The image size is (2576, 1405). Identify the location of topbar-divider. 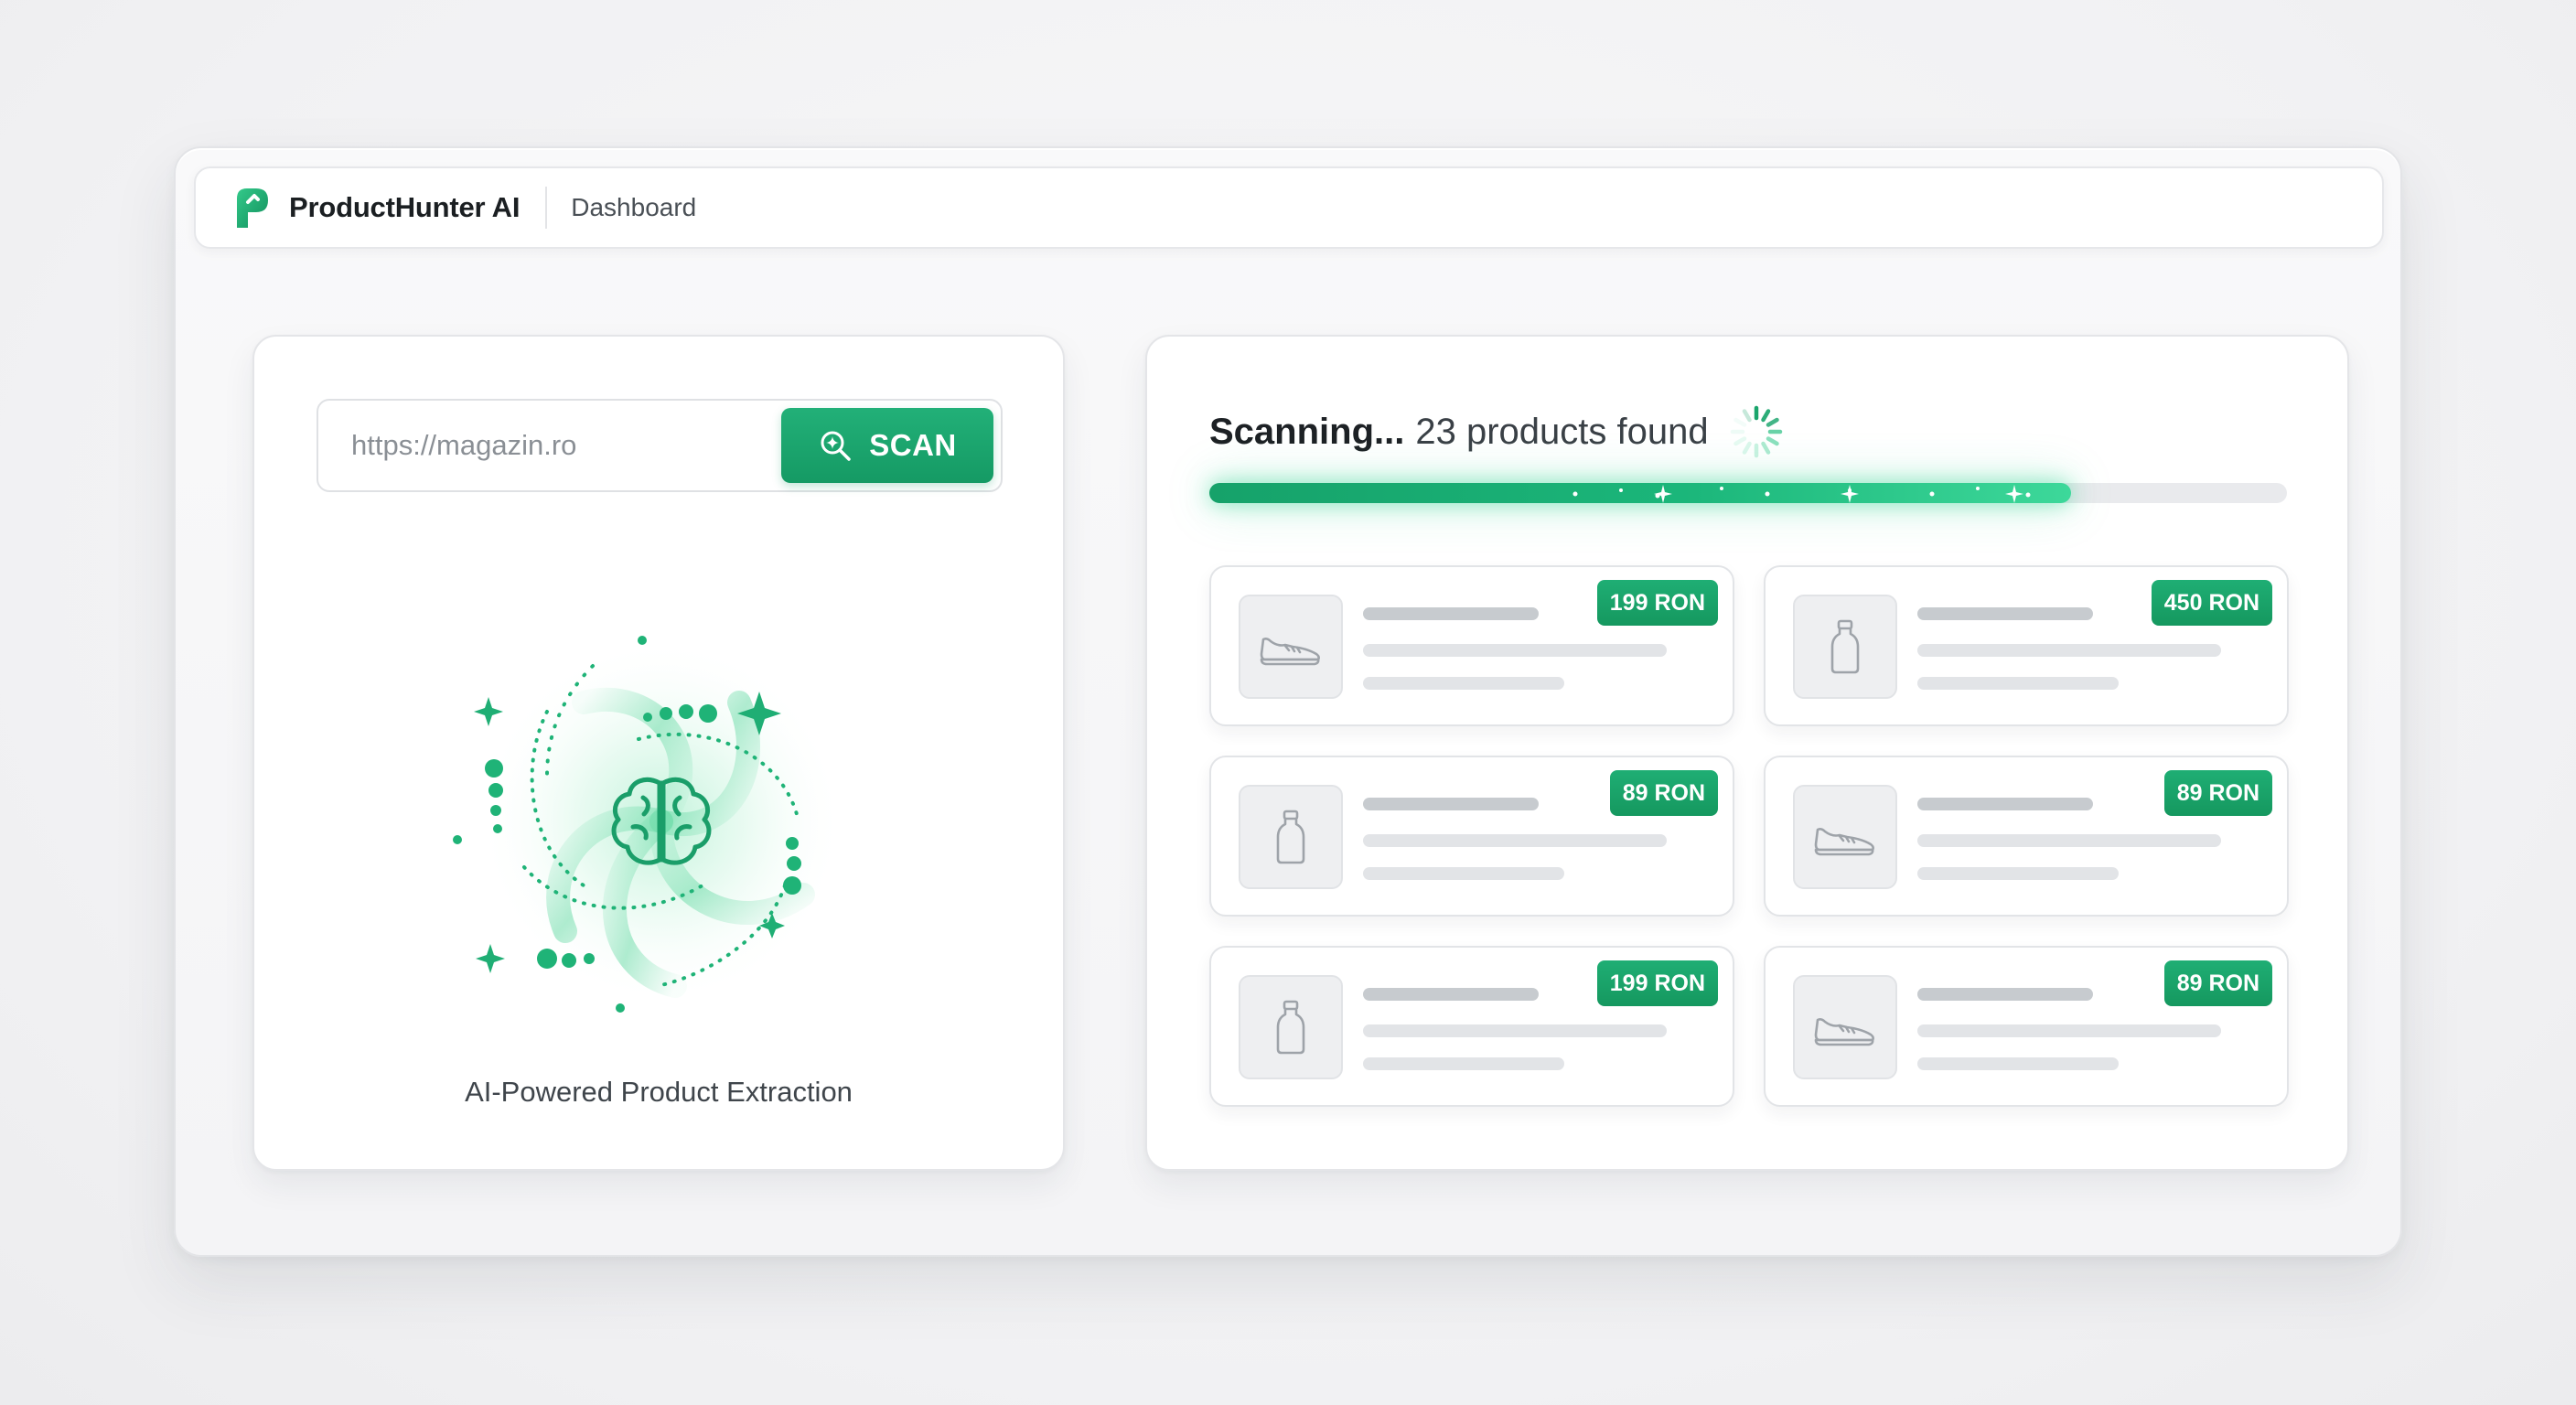
(546, 208).